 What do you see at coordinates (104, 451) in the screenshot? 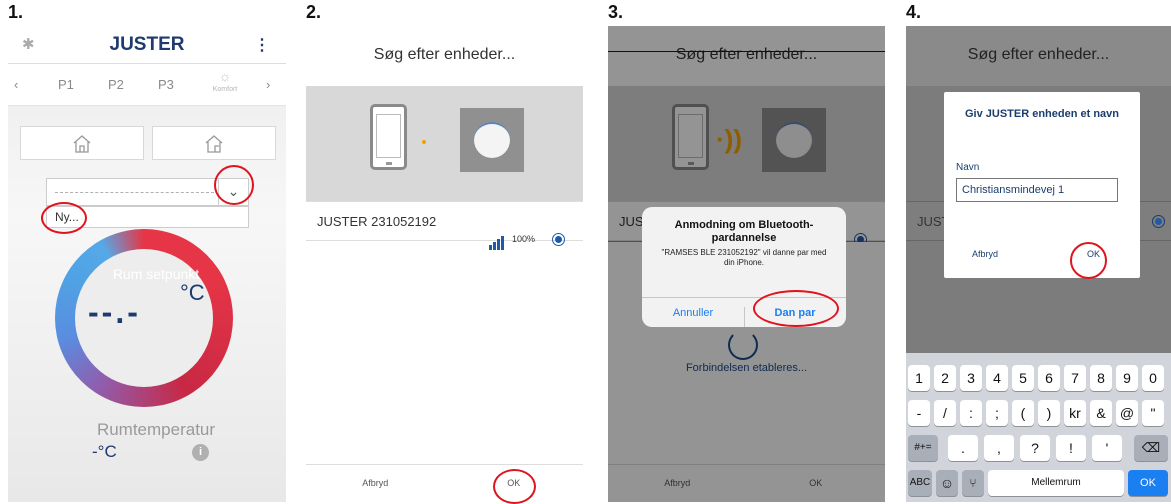
I see `room-temperature-value: -°C` at bounding box center [104, 451].